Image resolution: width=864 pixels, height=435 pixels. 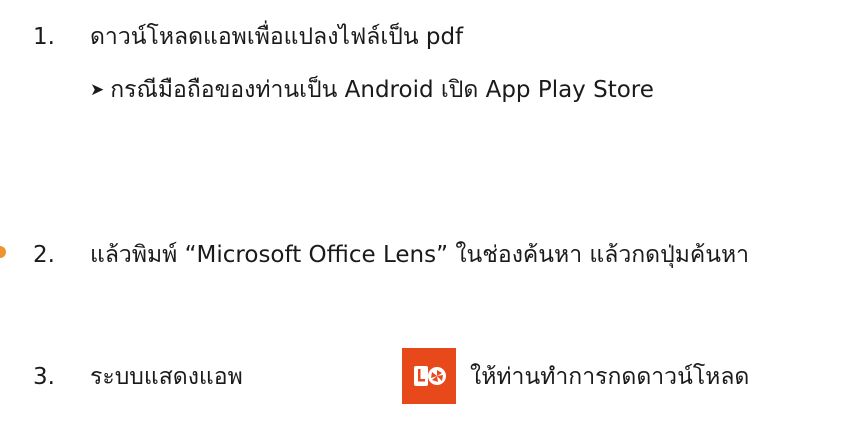 I want to click on office-lens-app-icon, so click(x=429, y=376).